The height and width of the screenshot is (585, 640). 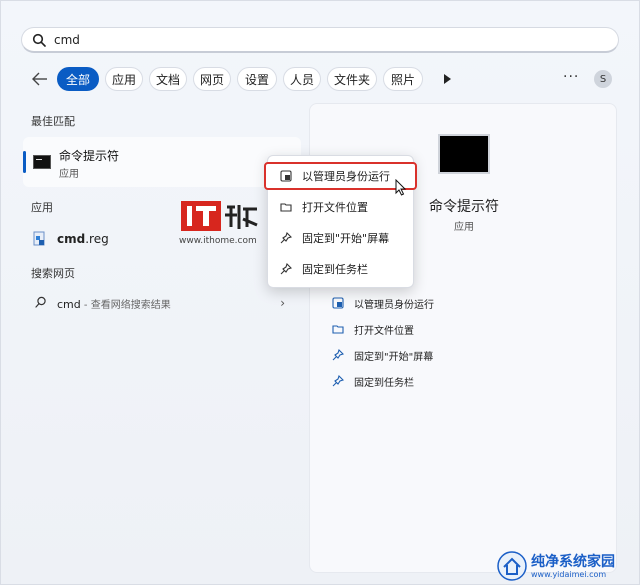 What do you see at coordinates (89, 156) in the screenshot?
I see `best-match-title: 命令提示符` at bounding box center [89, 156].